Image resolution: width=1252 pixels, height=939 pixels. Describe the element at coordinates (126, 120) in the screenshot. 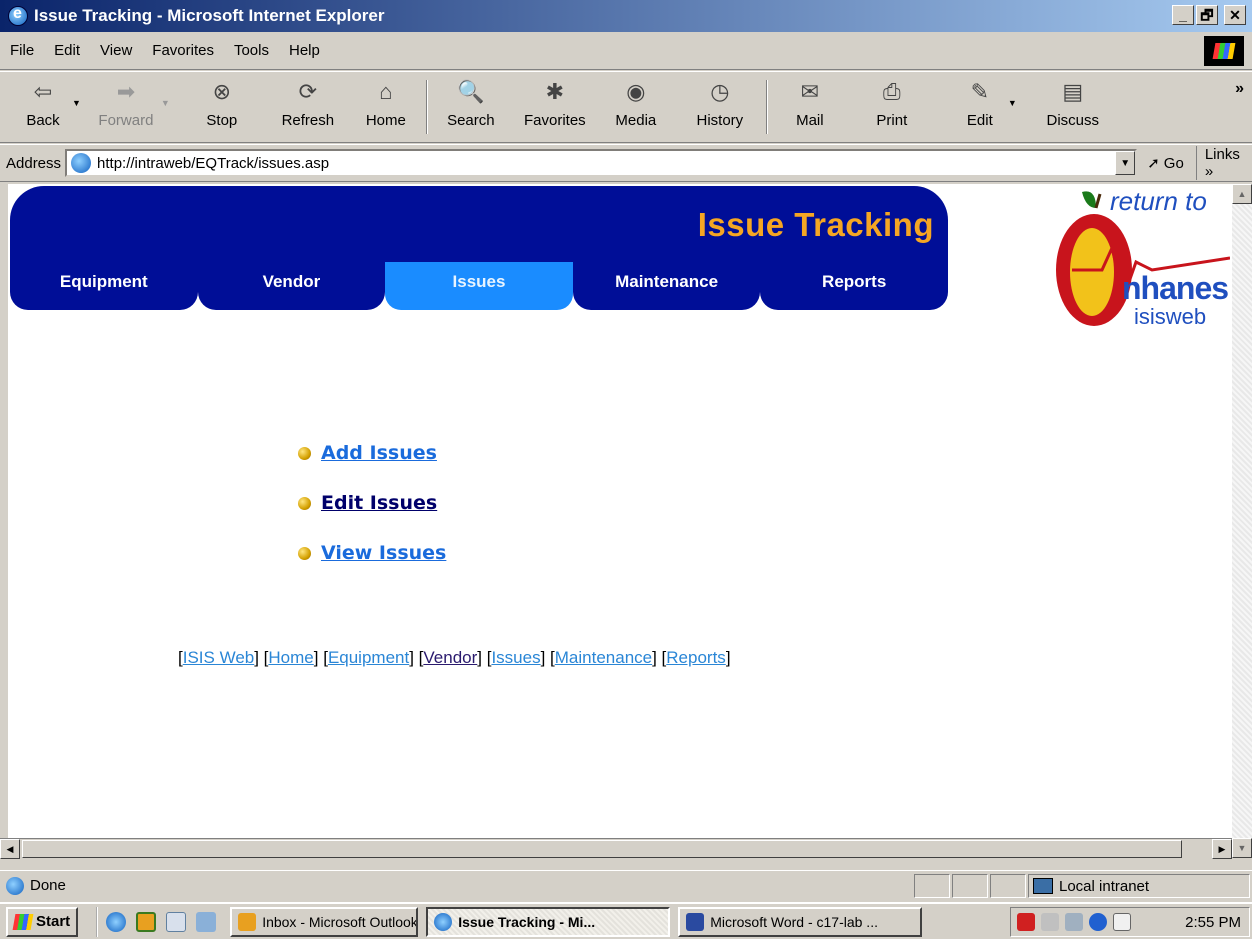

I see `forward-label: Forward` at that location.